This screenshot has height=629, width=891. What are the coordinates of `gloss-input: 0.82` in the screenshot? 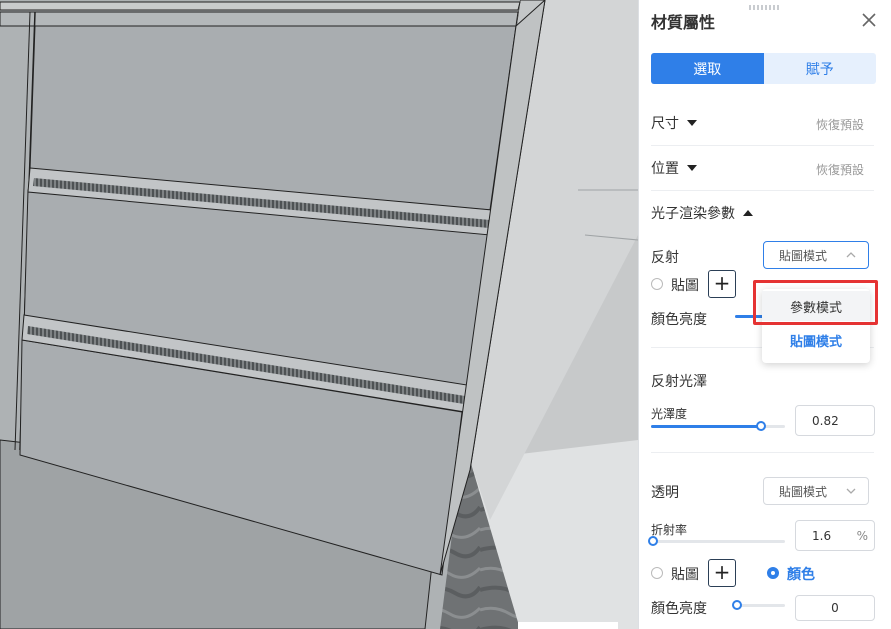 It's located at (835, 420).